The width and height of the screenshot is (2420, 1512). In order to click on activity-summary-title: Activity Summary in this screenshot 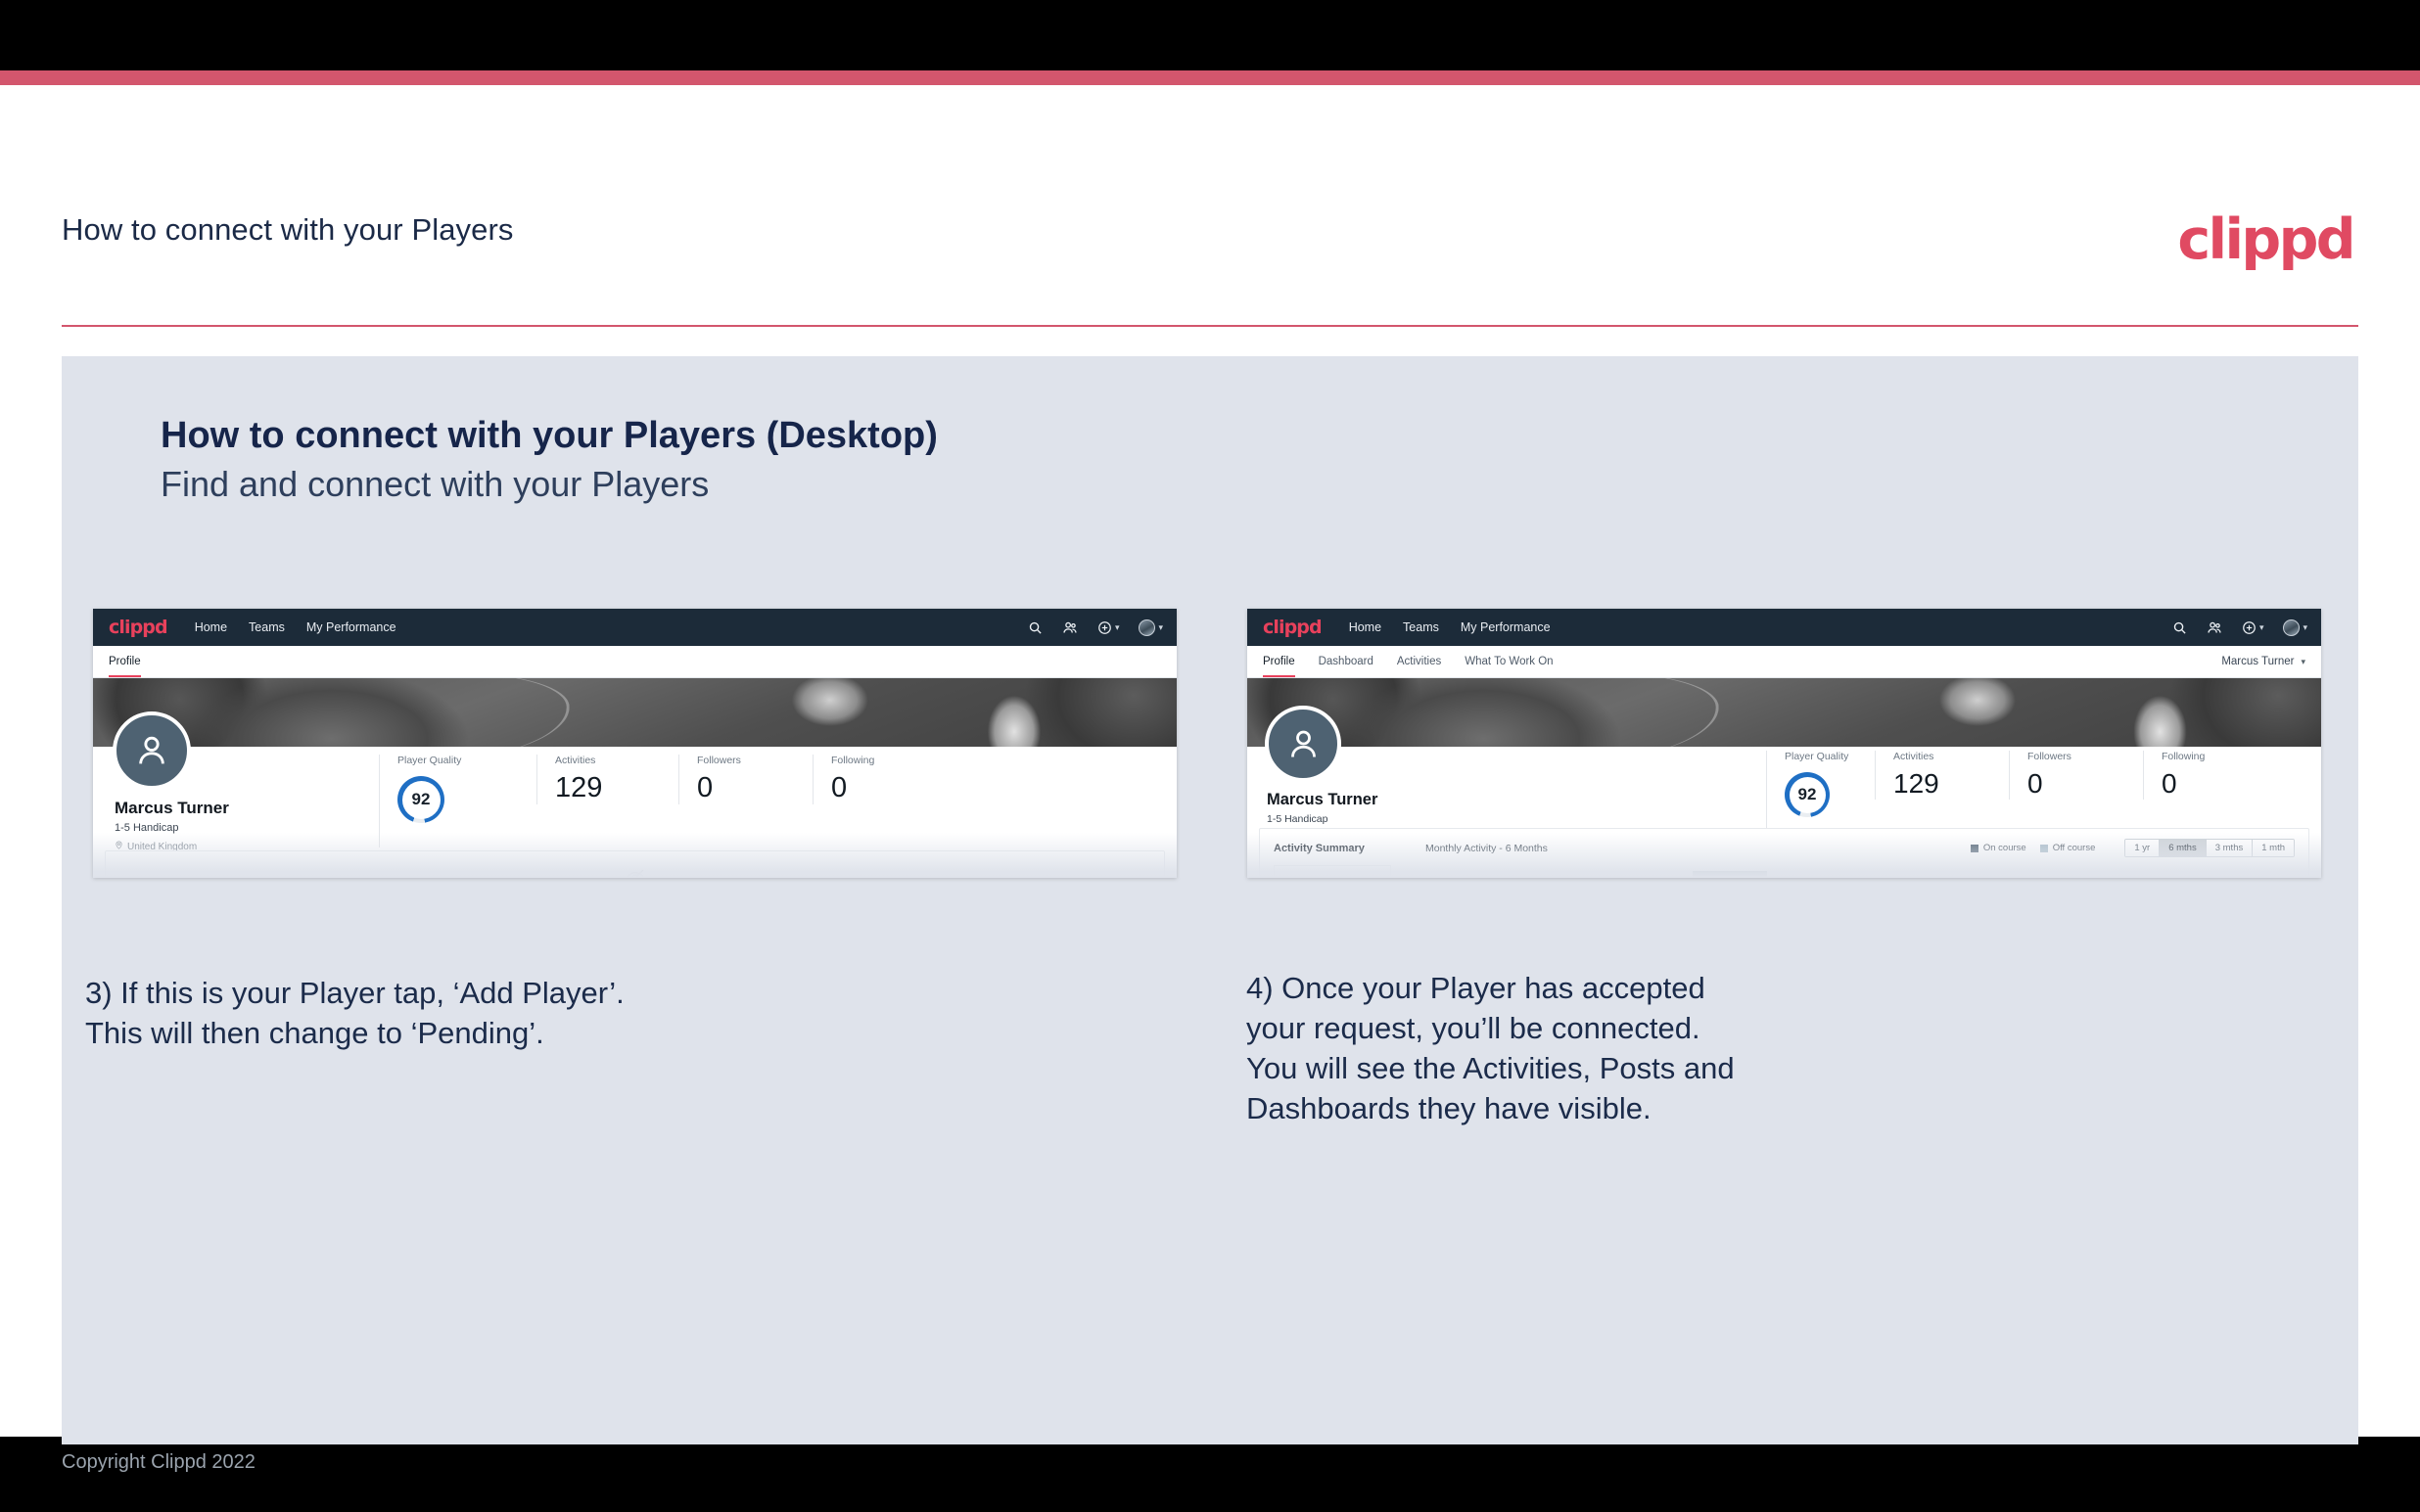, I will do `click(1319, 848)`.